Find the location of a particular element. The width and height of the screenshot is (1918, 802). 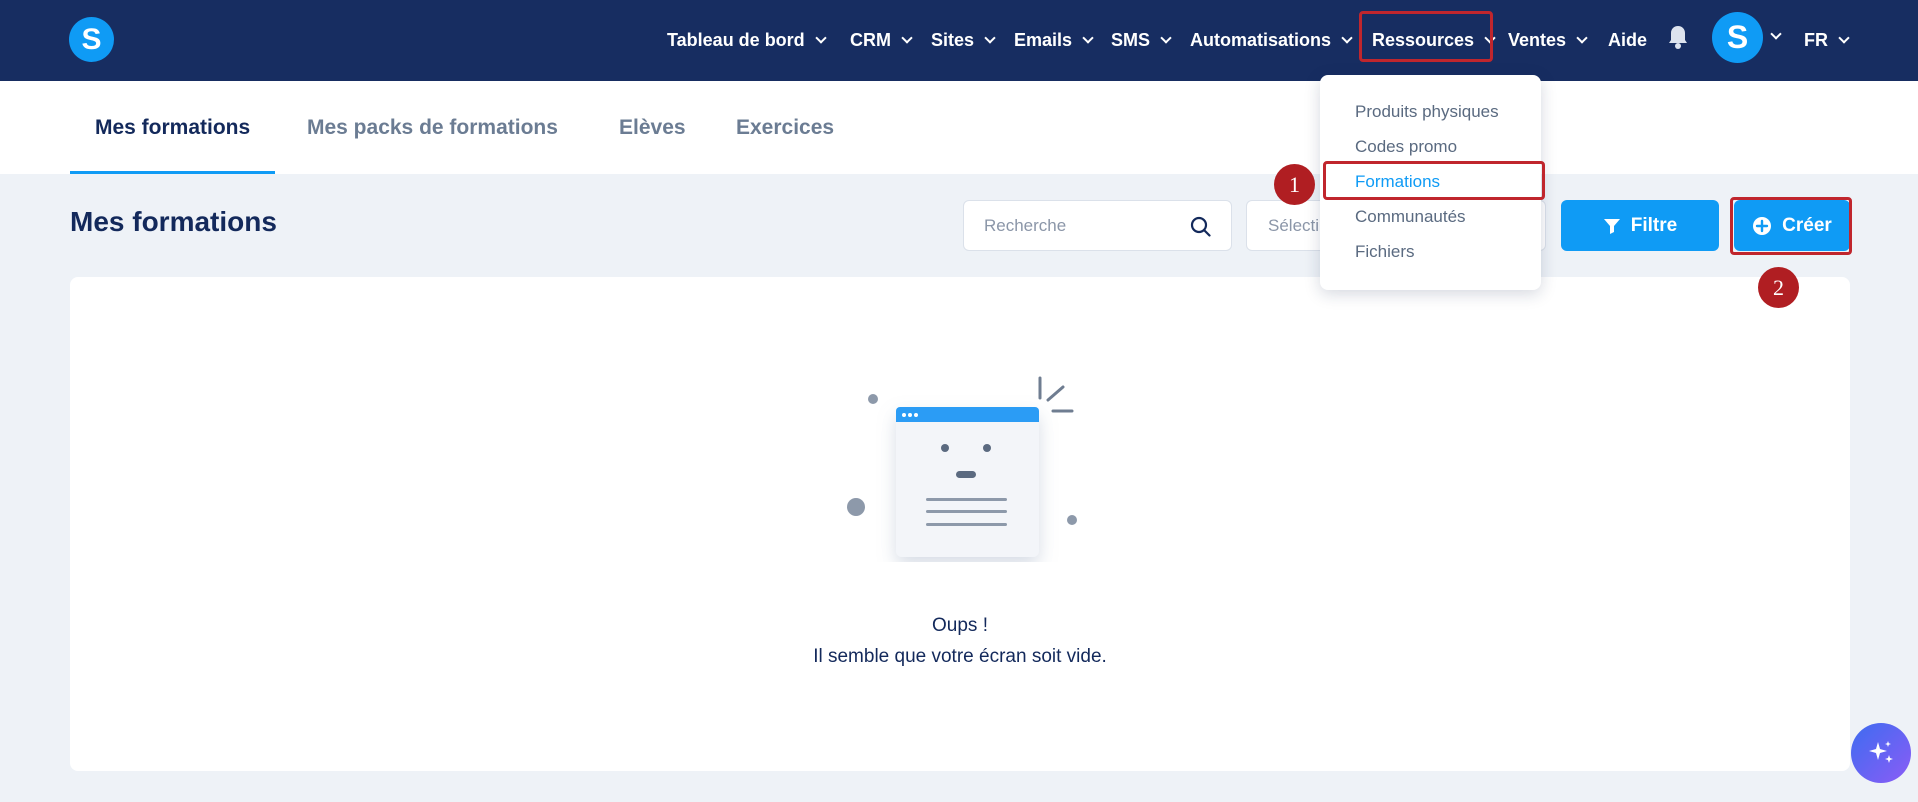

search-box is located at coordinates (1097, 225).